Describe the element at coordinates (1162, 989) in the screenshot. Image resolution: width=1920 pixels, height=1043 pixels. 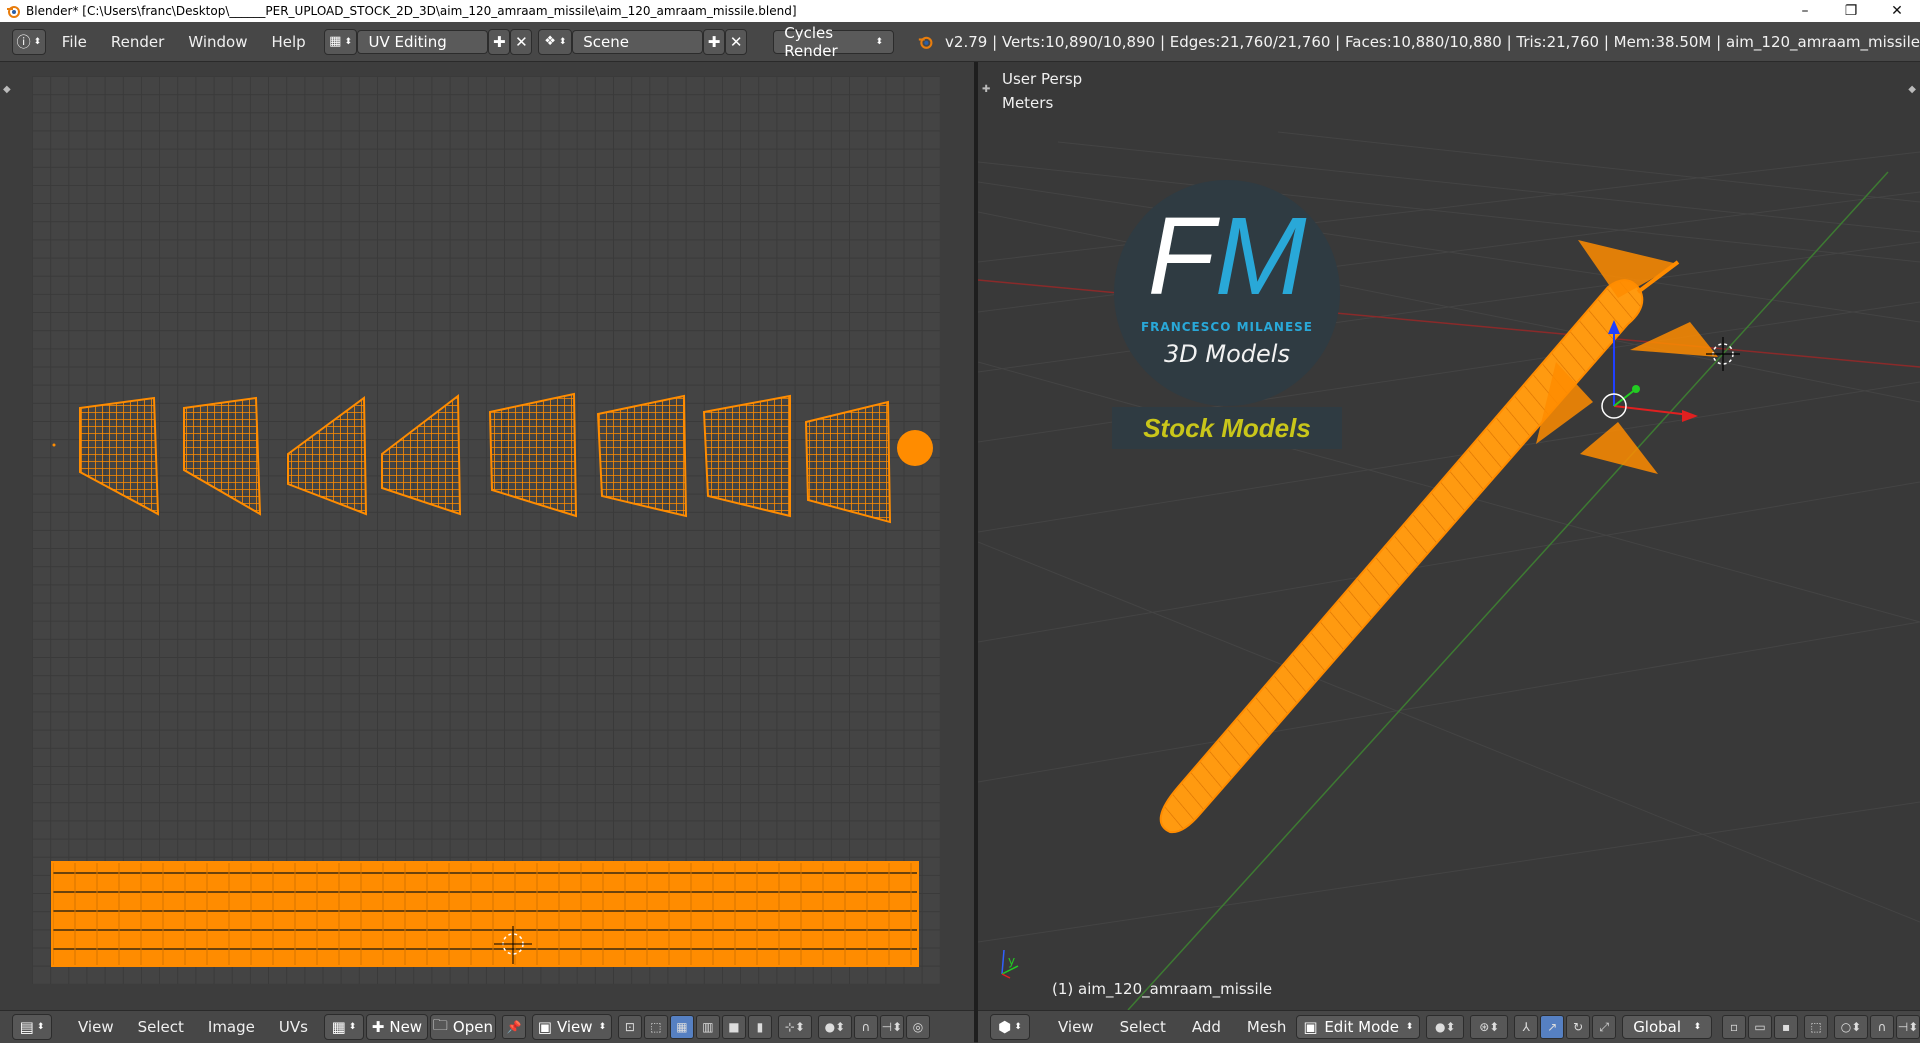
I see `active-object-label: (1) aim_120_amraam_missile` at that location.